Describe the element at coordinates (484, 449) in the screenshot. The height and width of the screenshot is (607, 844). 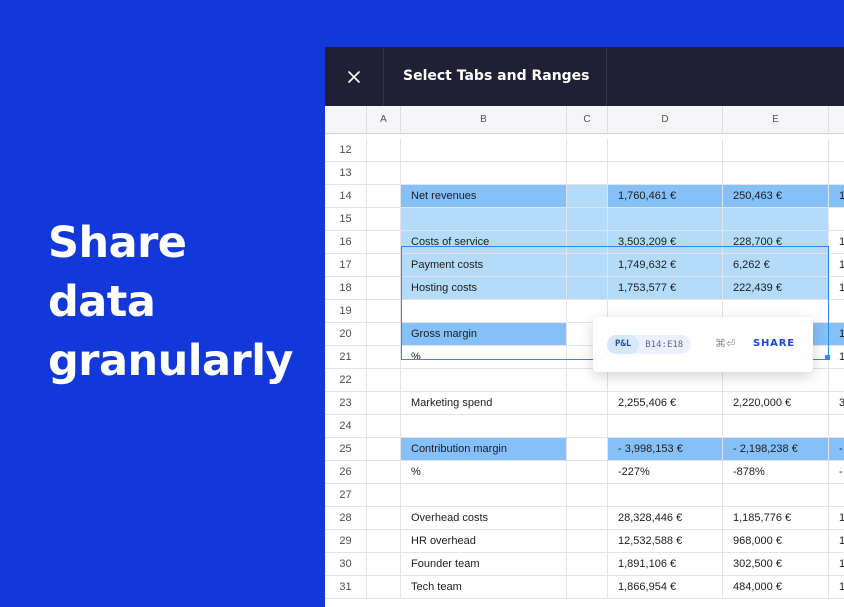
I see `cell-b: Contribution margin` at that location.